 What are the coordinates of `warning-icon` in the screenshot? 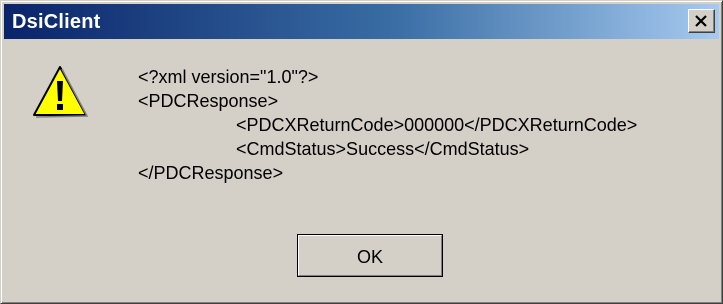 It's located at (60, 92).